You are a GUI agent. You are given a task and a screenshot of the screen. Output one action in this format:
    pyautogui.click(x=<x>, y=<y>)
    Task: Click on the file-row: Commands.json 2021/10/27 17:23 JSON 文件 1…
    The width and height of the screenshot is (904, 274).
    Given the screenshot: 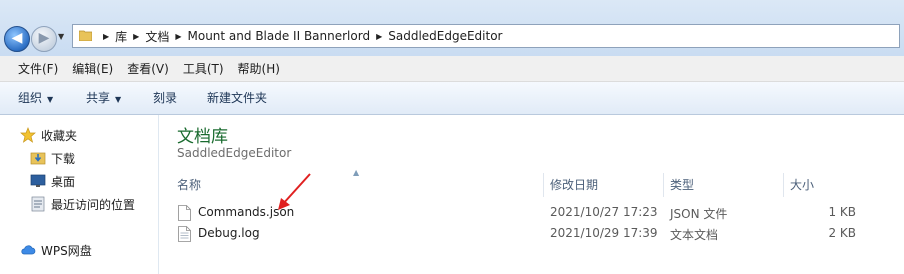 What is the action you would take?
    pyautogui.click(x=517, y=213)
    